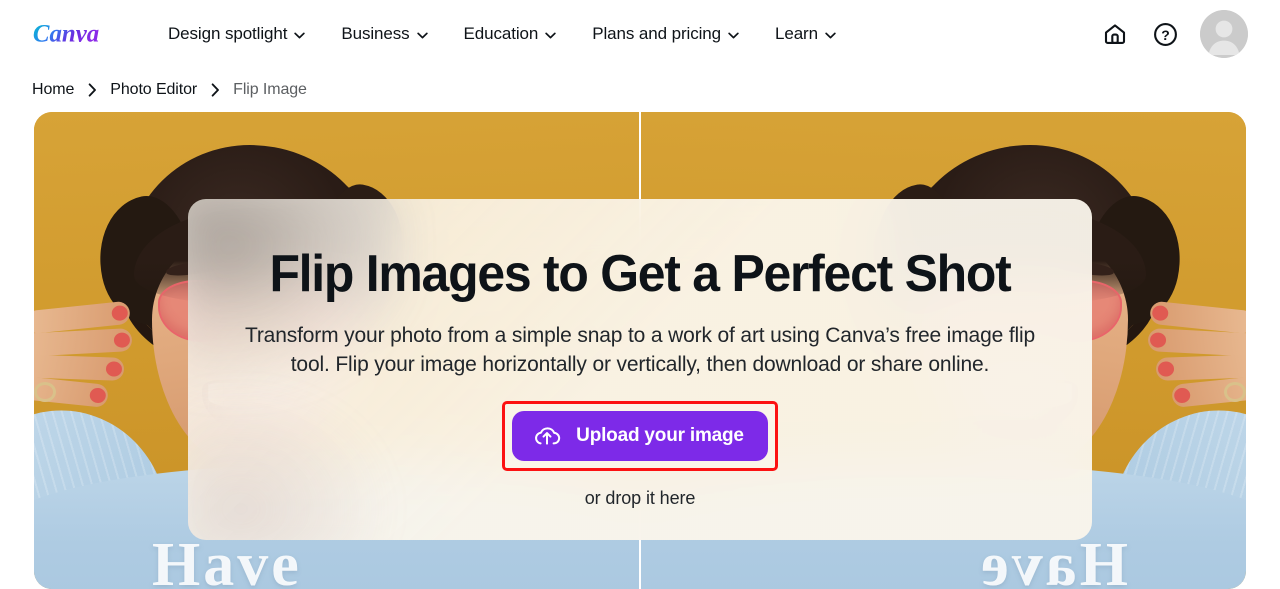 The width and height of the screenshot is (1280, 589). Describe the element at coordinates (270, 89) in the screenshot. I see `breadcrumb-item-flip-image: Flip Image` at that location.